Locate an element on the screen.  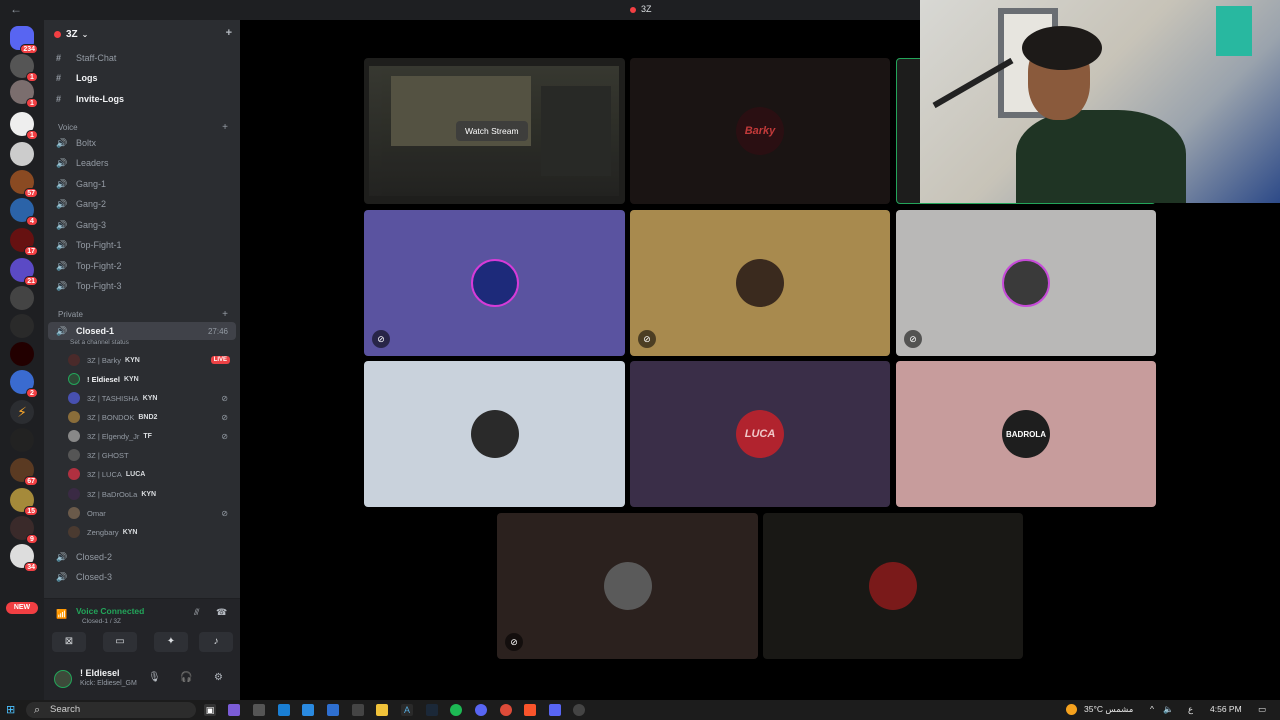
volume-icon: 🔈 is located at coordinates (1168, 709).